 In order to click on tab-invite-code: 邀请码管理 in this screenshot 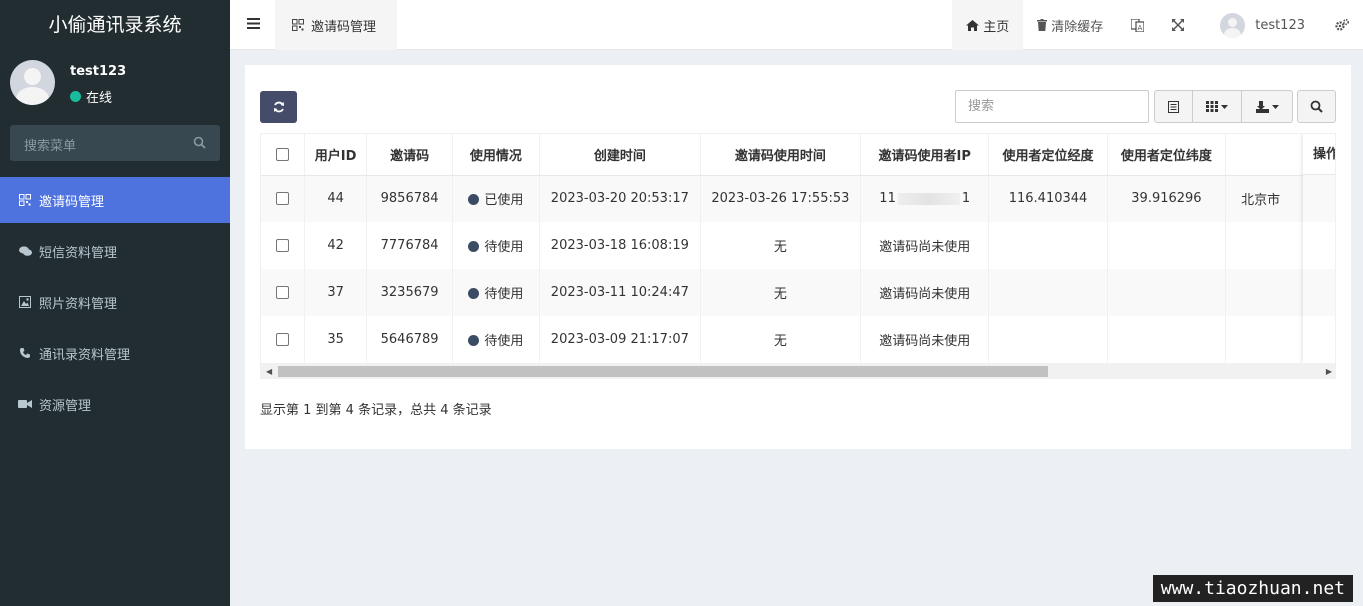, I will do `click(336, 25)`.